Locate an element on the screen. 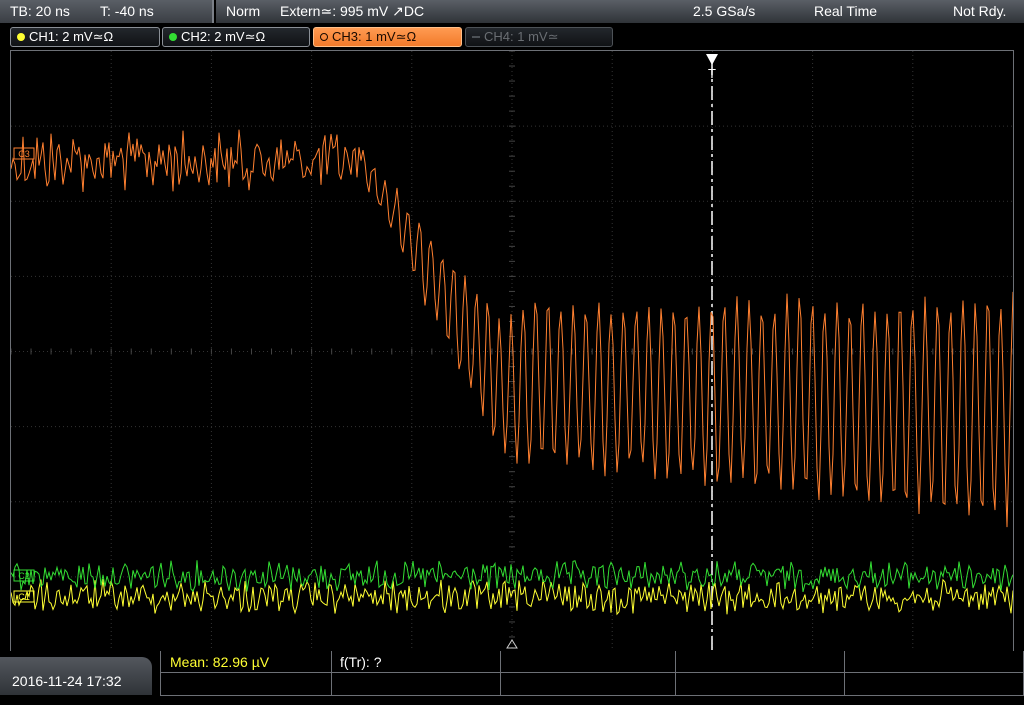 The height and width of the screenshot is (705, 1024). channel-tab-ch1: CH1: 2 mV≃Ω is located at coordinates (85, 37).